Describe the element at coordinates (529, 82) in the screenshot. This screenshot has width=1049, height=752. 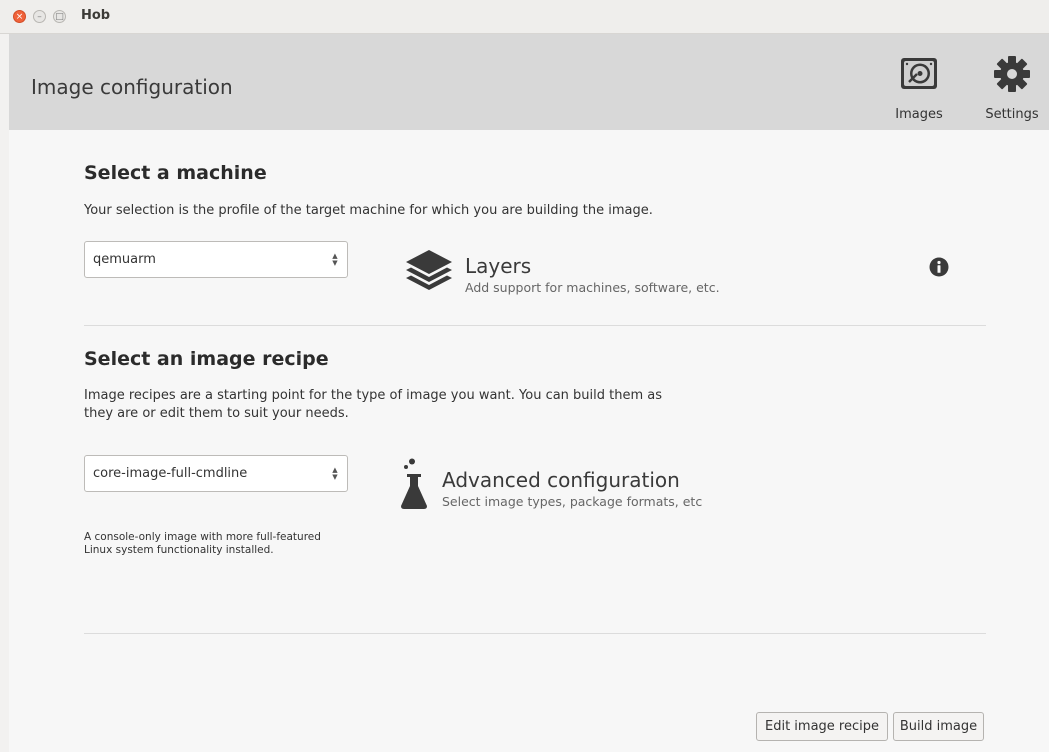
I see `header-bar: Image configuration Images Settings` at that location.